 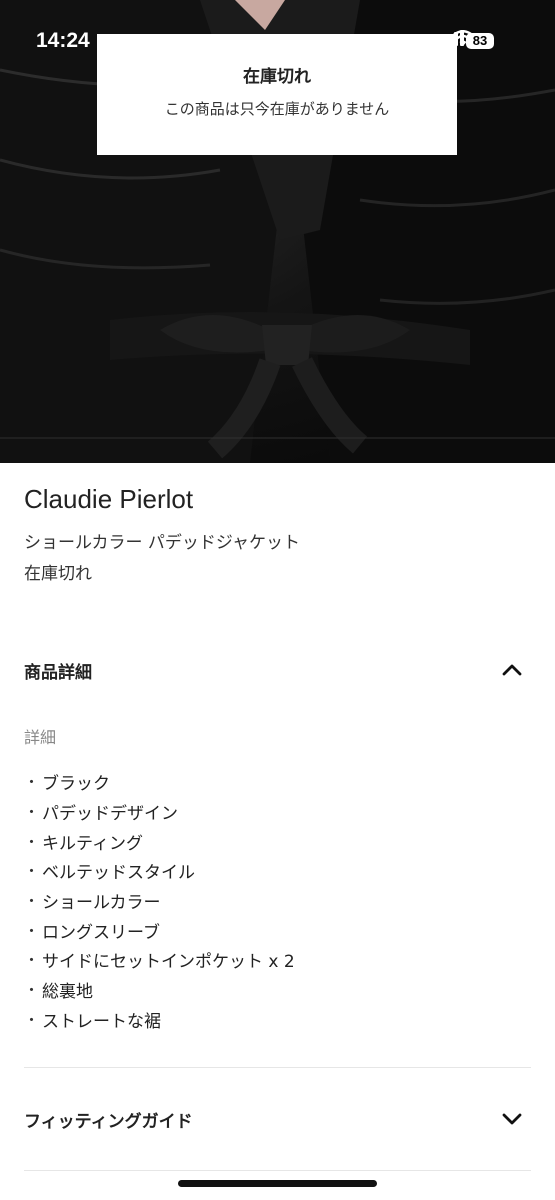 I want to click on details-section-title: 商品詳細, so click(x=58, y=673).